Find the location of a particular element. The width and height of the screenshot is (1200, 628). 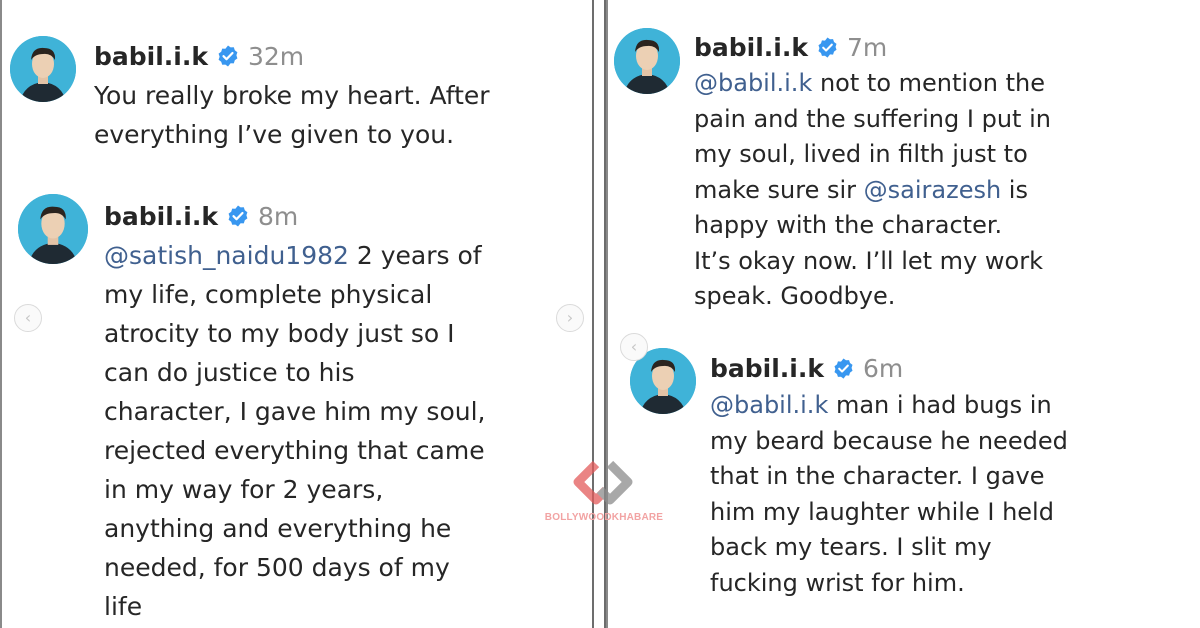

comment-line: @satish_naidu1982 2 years of is located at coordinates (294, 255).